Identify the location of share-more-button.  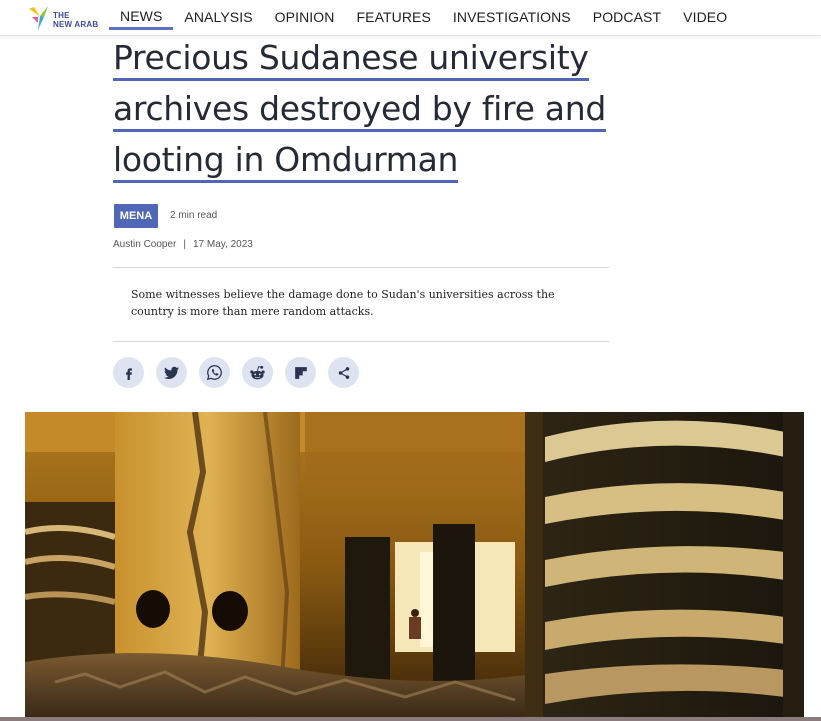
(343, 372).